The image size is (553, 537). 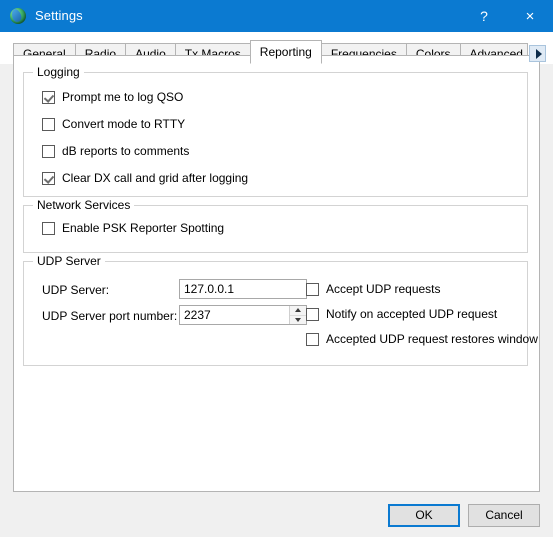 I want to click on window-title: Settings, so click(x=59, y=15).